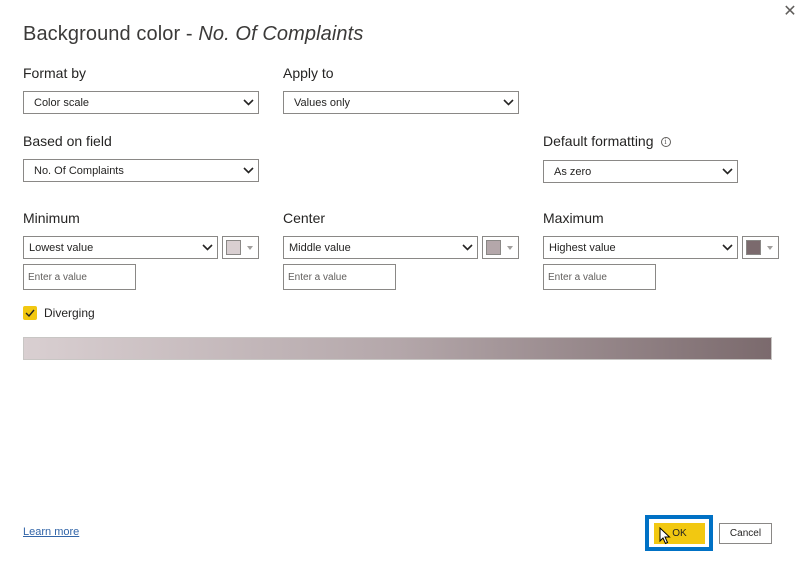 This screenshot has height=566, width=800. What do you see at coordinates (640, 247) in the screenshot?
I see `maximum-type-dropdown: Highest value` at bounding box center [640, 247].